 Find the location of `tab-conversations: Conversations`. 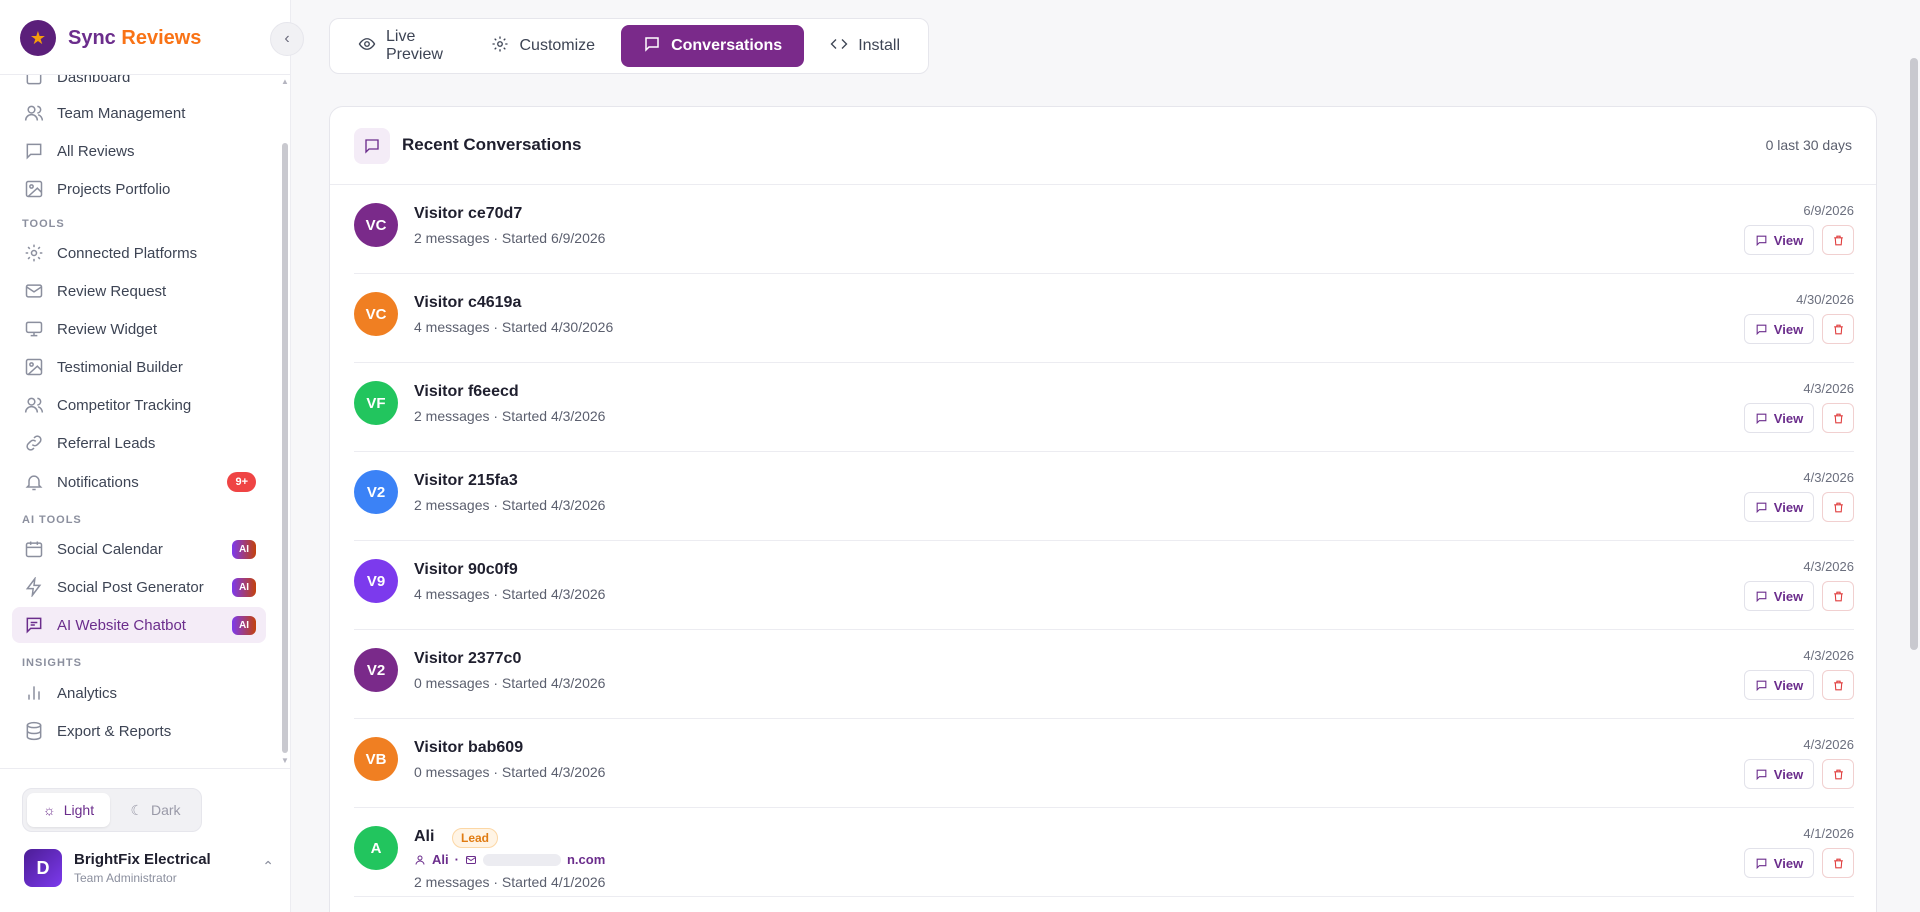

tab-conversations: Conversations is located at coordinates (713, 46).